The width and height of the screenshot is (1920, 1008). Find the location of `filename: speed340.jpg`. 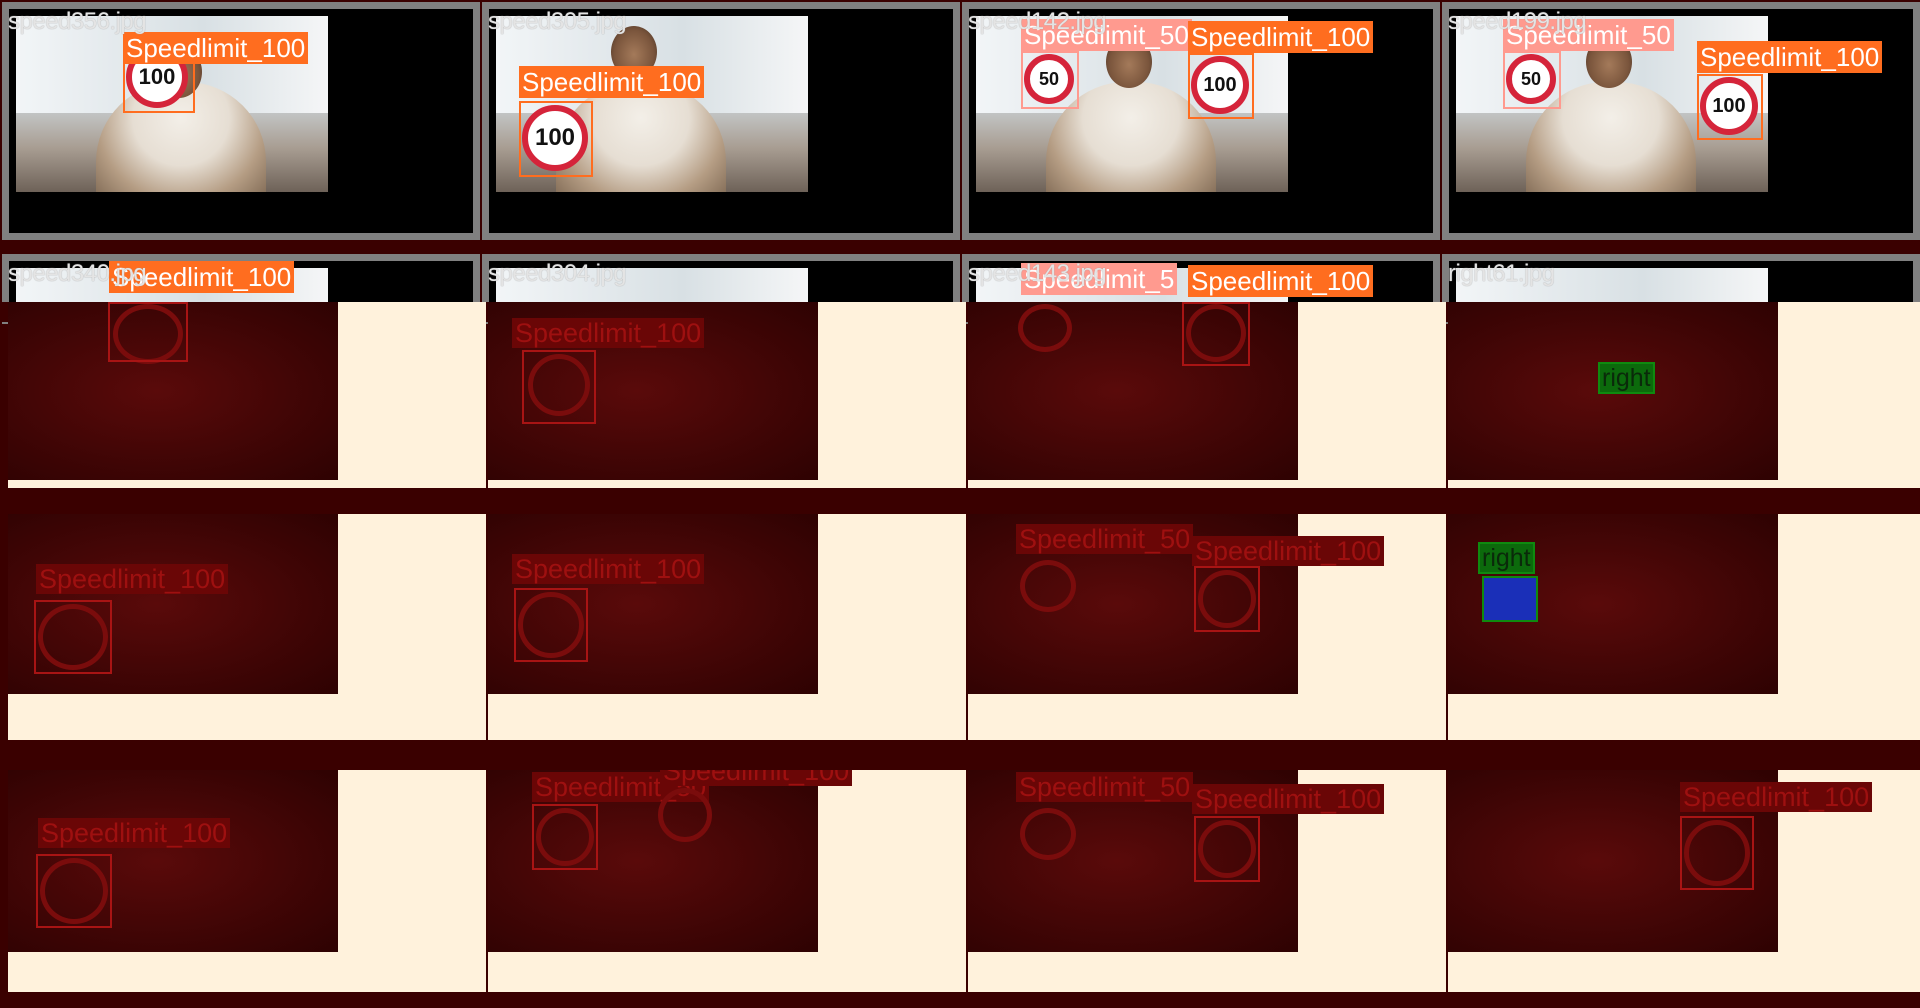

filename: speed340.jpg is located at coordinates (77, 273).